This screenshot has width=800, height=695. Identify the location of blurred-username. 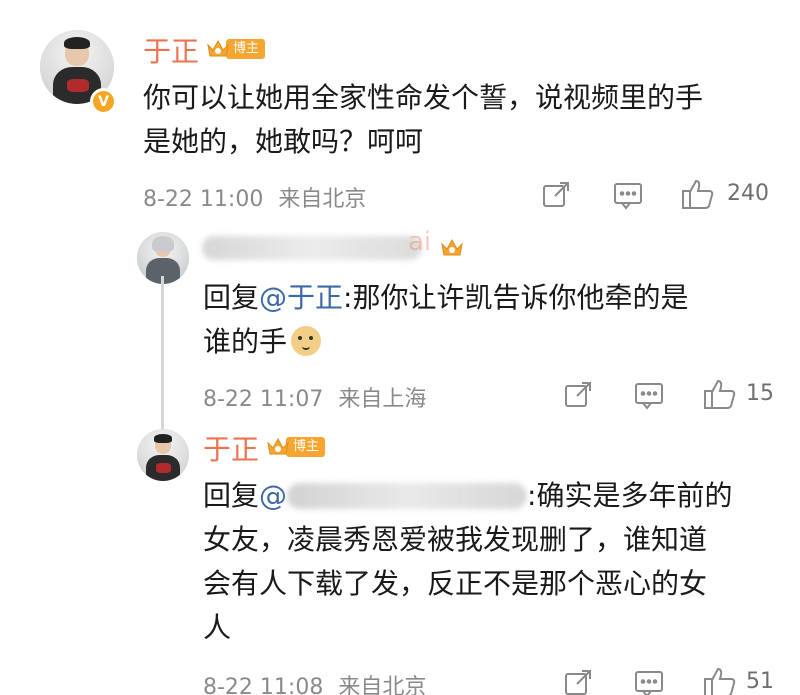
(312, 248).